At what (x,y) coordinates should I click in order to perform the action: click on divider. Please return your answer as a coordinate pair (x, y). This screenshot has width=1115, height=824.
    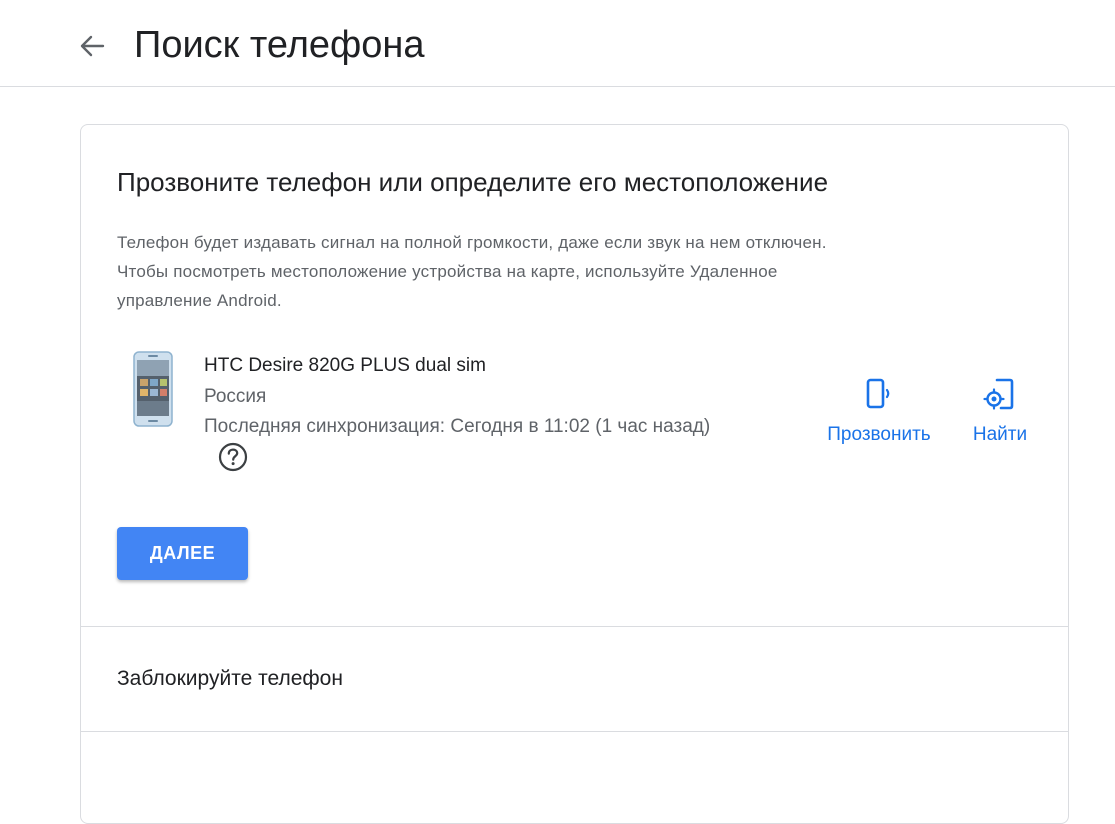
    Looking at the image, I should click on (574, 731).